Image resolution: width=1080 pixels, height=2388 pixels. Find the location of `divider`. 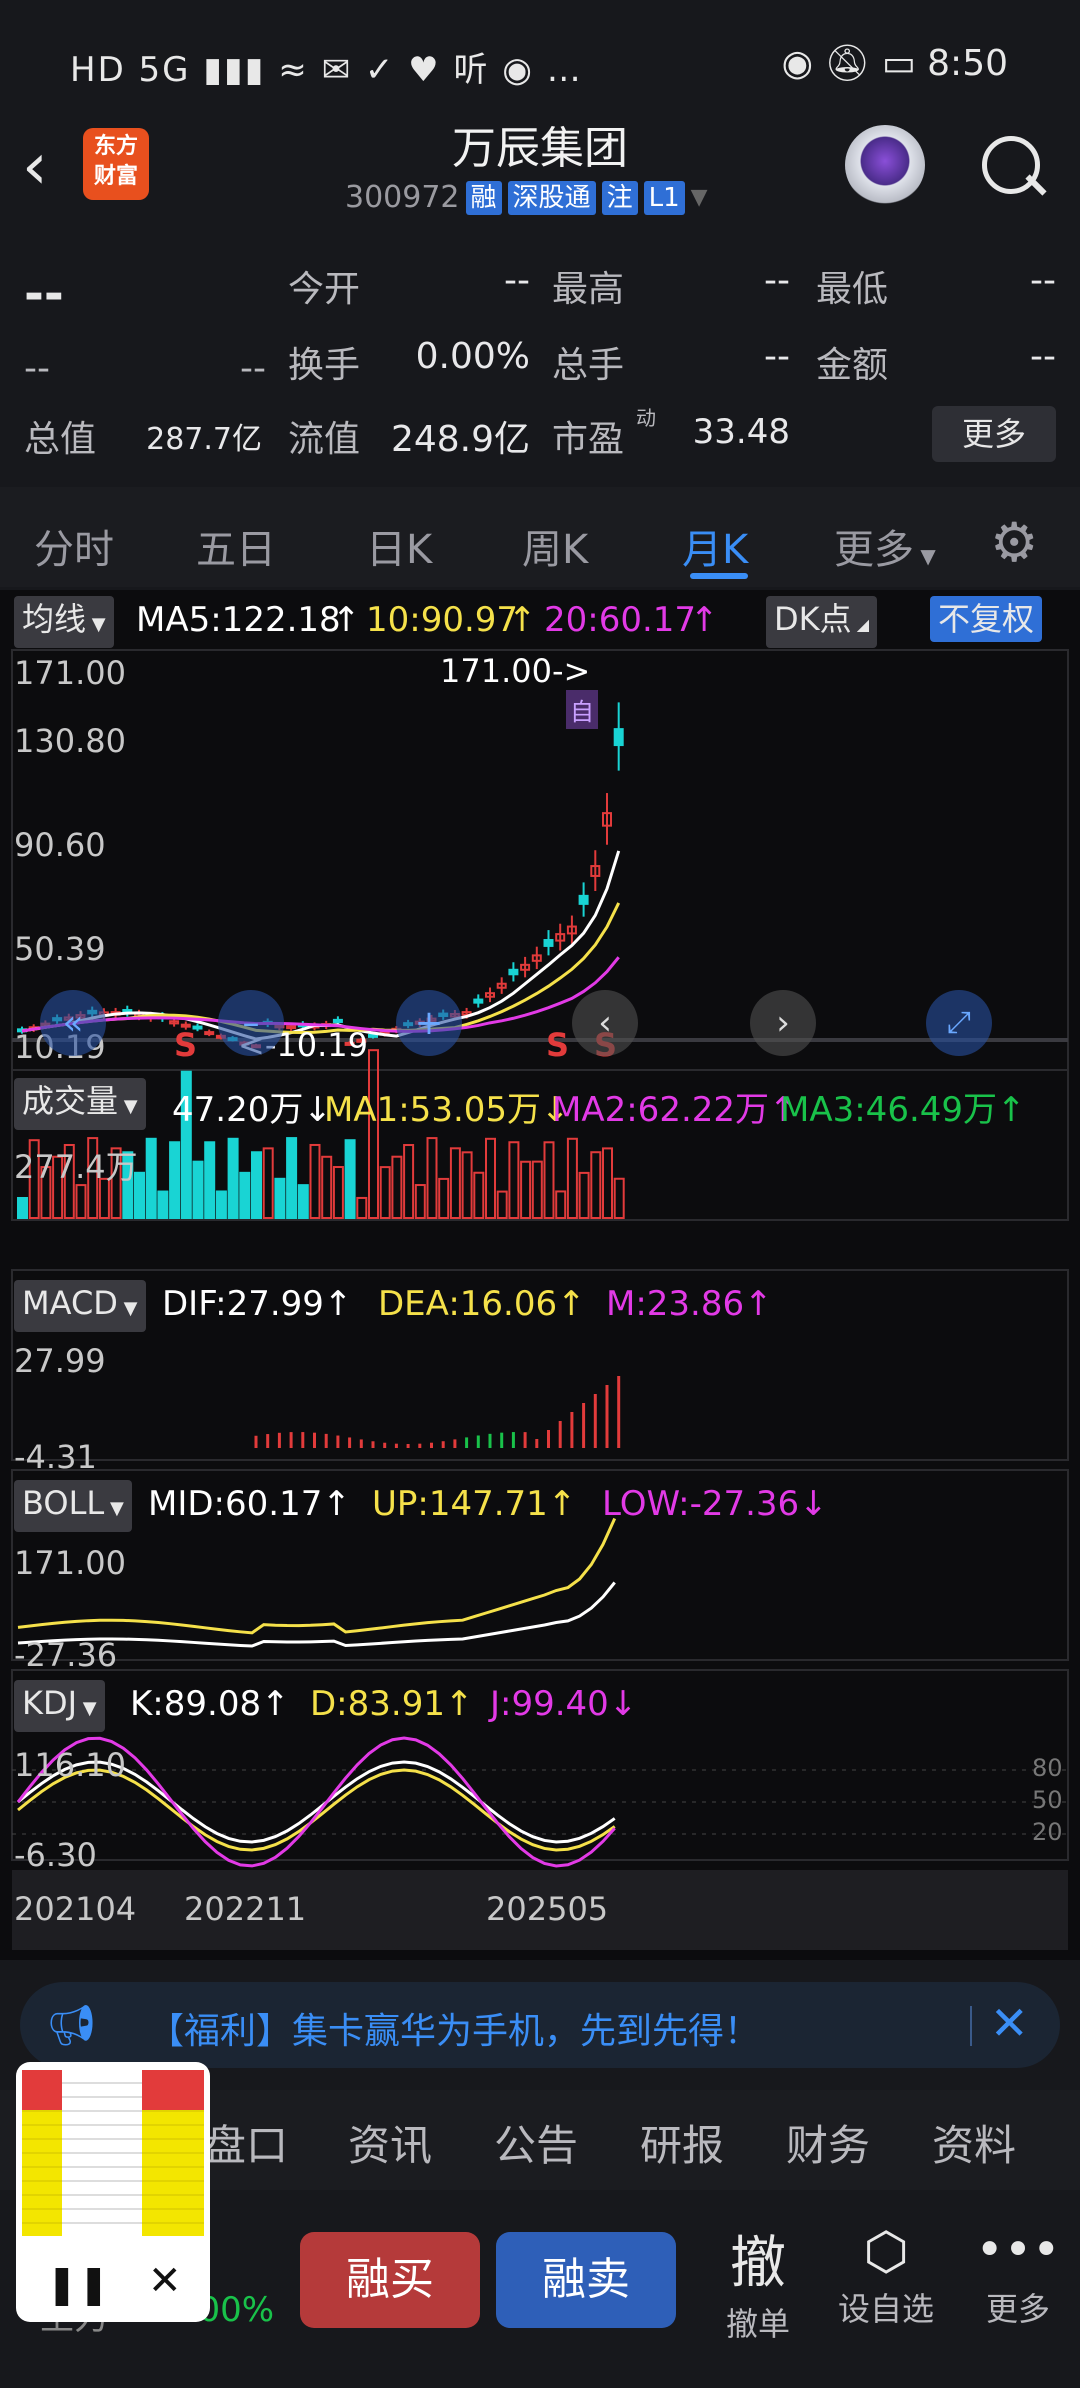

divider is located at coordinates (971, 2026).